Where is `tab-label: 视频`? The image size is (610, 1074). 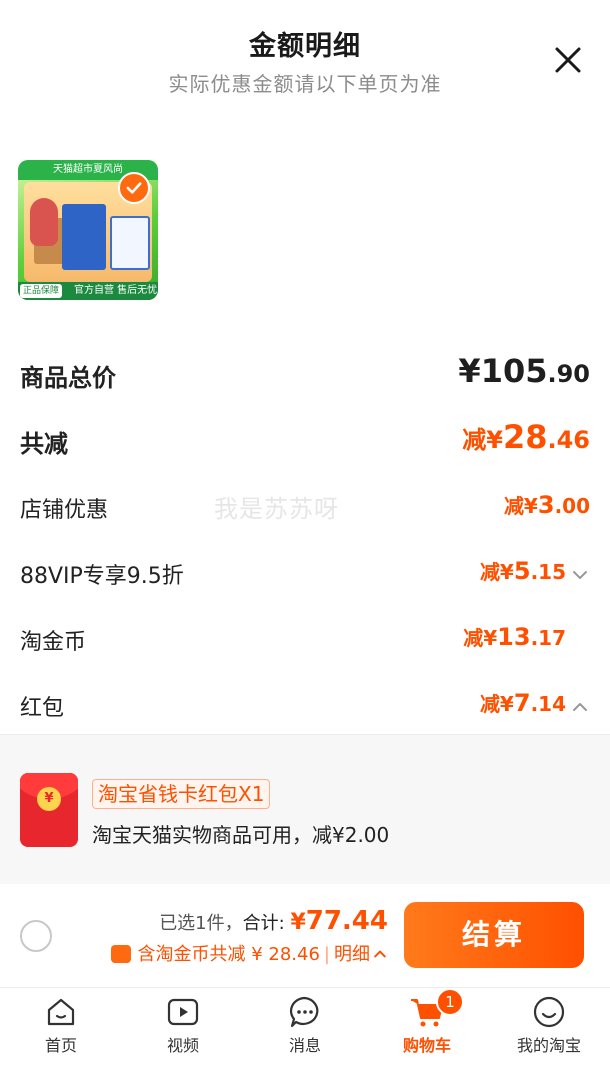
tab-label: 视频 is located at coordinates (182, 1045).